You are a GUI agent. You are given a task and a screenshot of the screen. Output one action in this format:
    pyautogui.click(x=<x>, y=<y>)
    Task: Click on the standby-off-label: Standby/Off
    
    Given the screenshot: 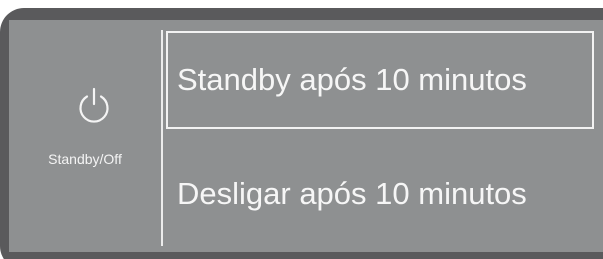 What is the action you would take?
    pyautogui.click(x=85, y=159)
    